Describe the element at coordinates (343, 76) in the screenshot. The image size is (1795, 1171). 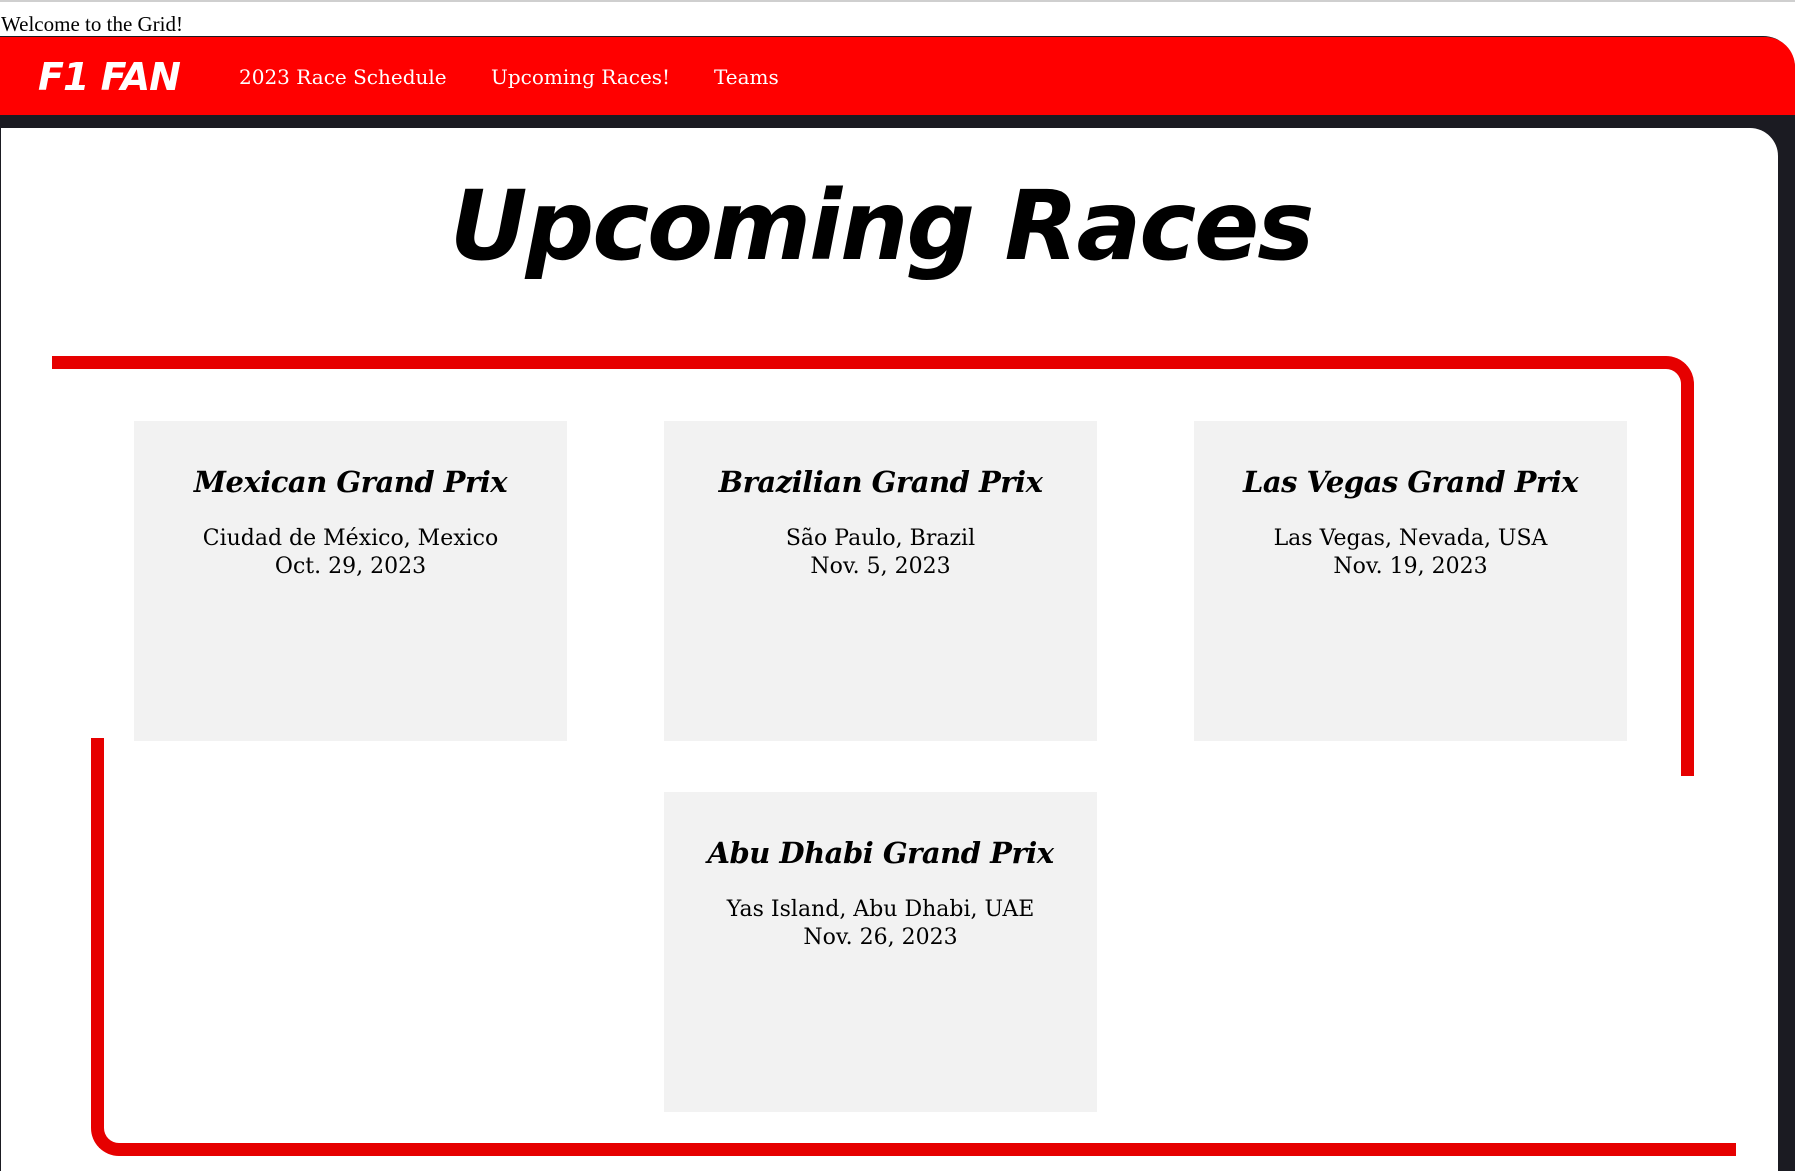
I see `nav-link-race-schedule: 2023 Race Schedule` at that location.